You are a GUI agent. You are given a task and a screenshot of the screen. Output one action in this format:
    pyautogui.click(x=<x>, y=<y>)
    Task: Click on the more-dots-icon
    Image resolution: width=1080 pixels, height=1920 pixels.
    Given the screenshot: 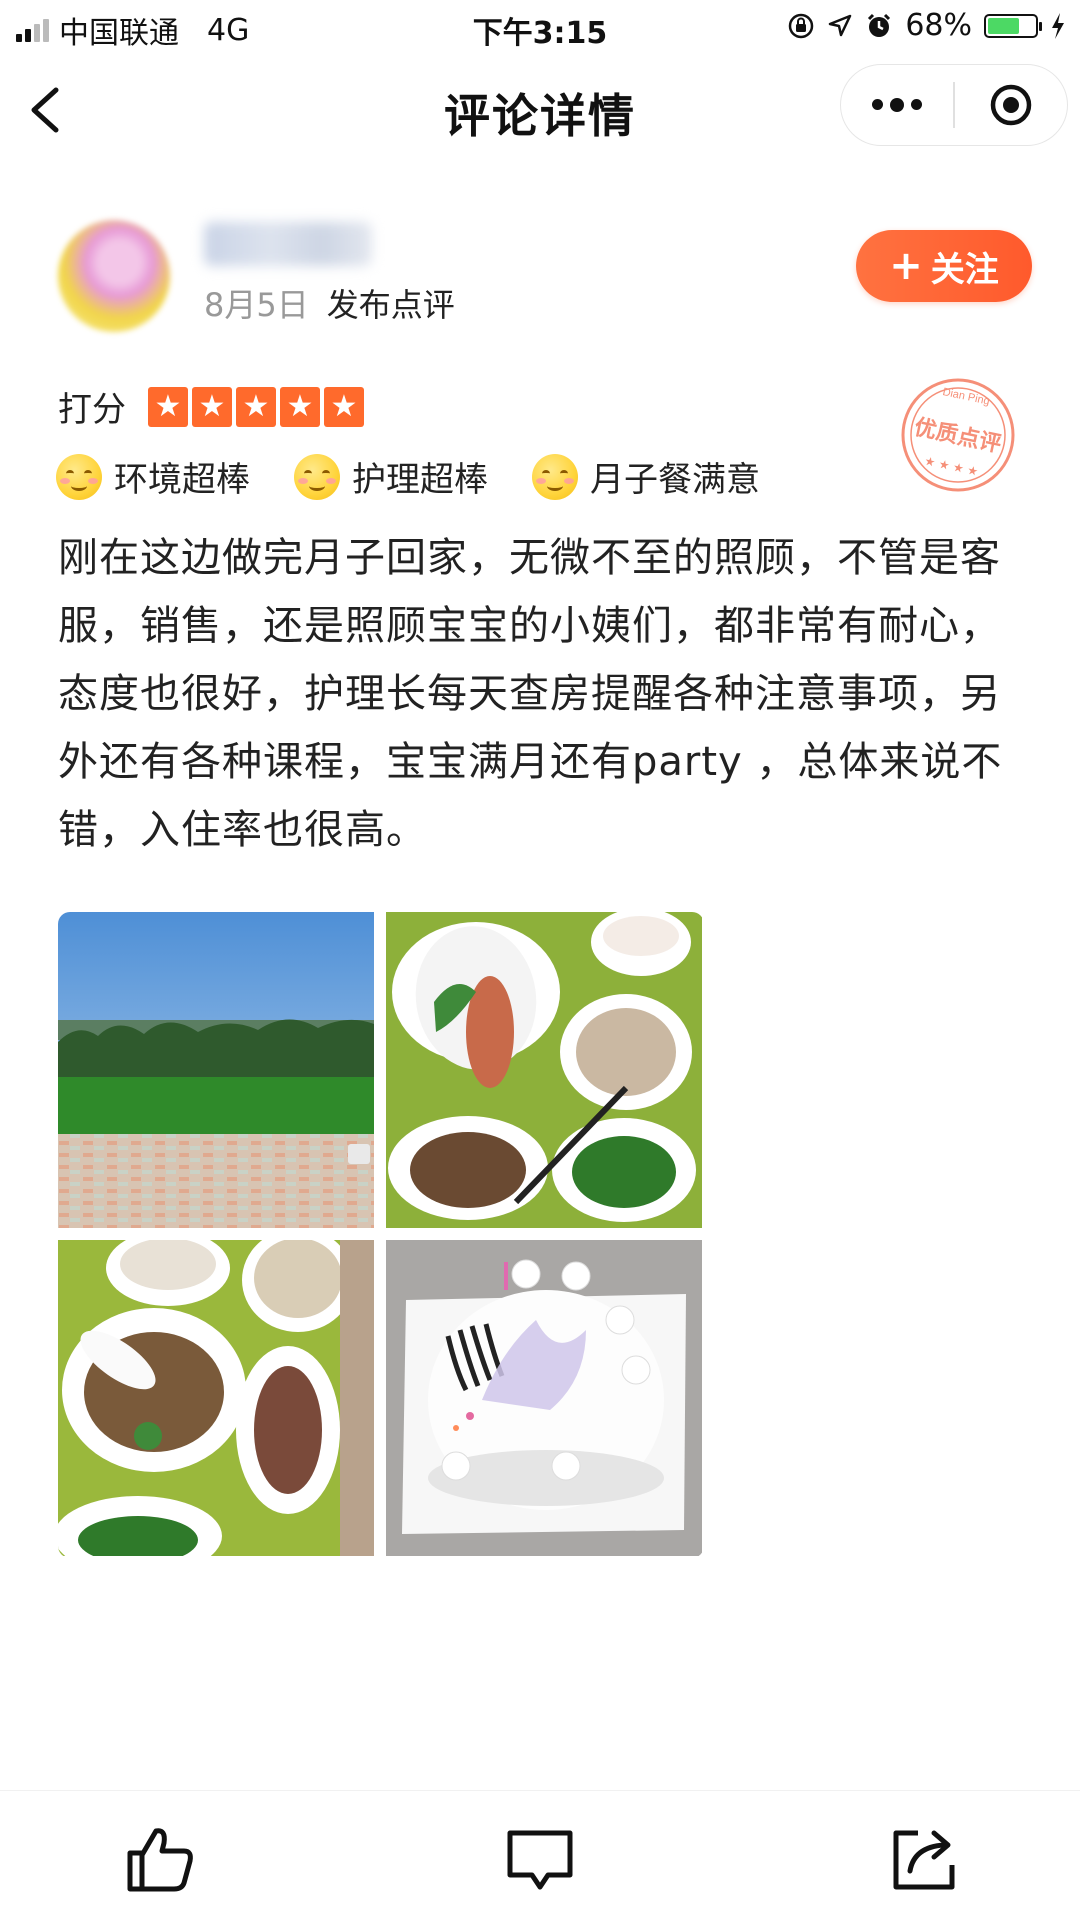 What is the action you would take?
    pyautogui.click(x=897, y=104)
    